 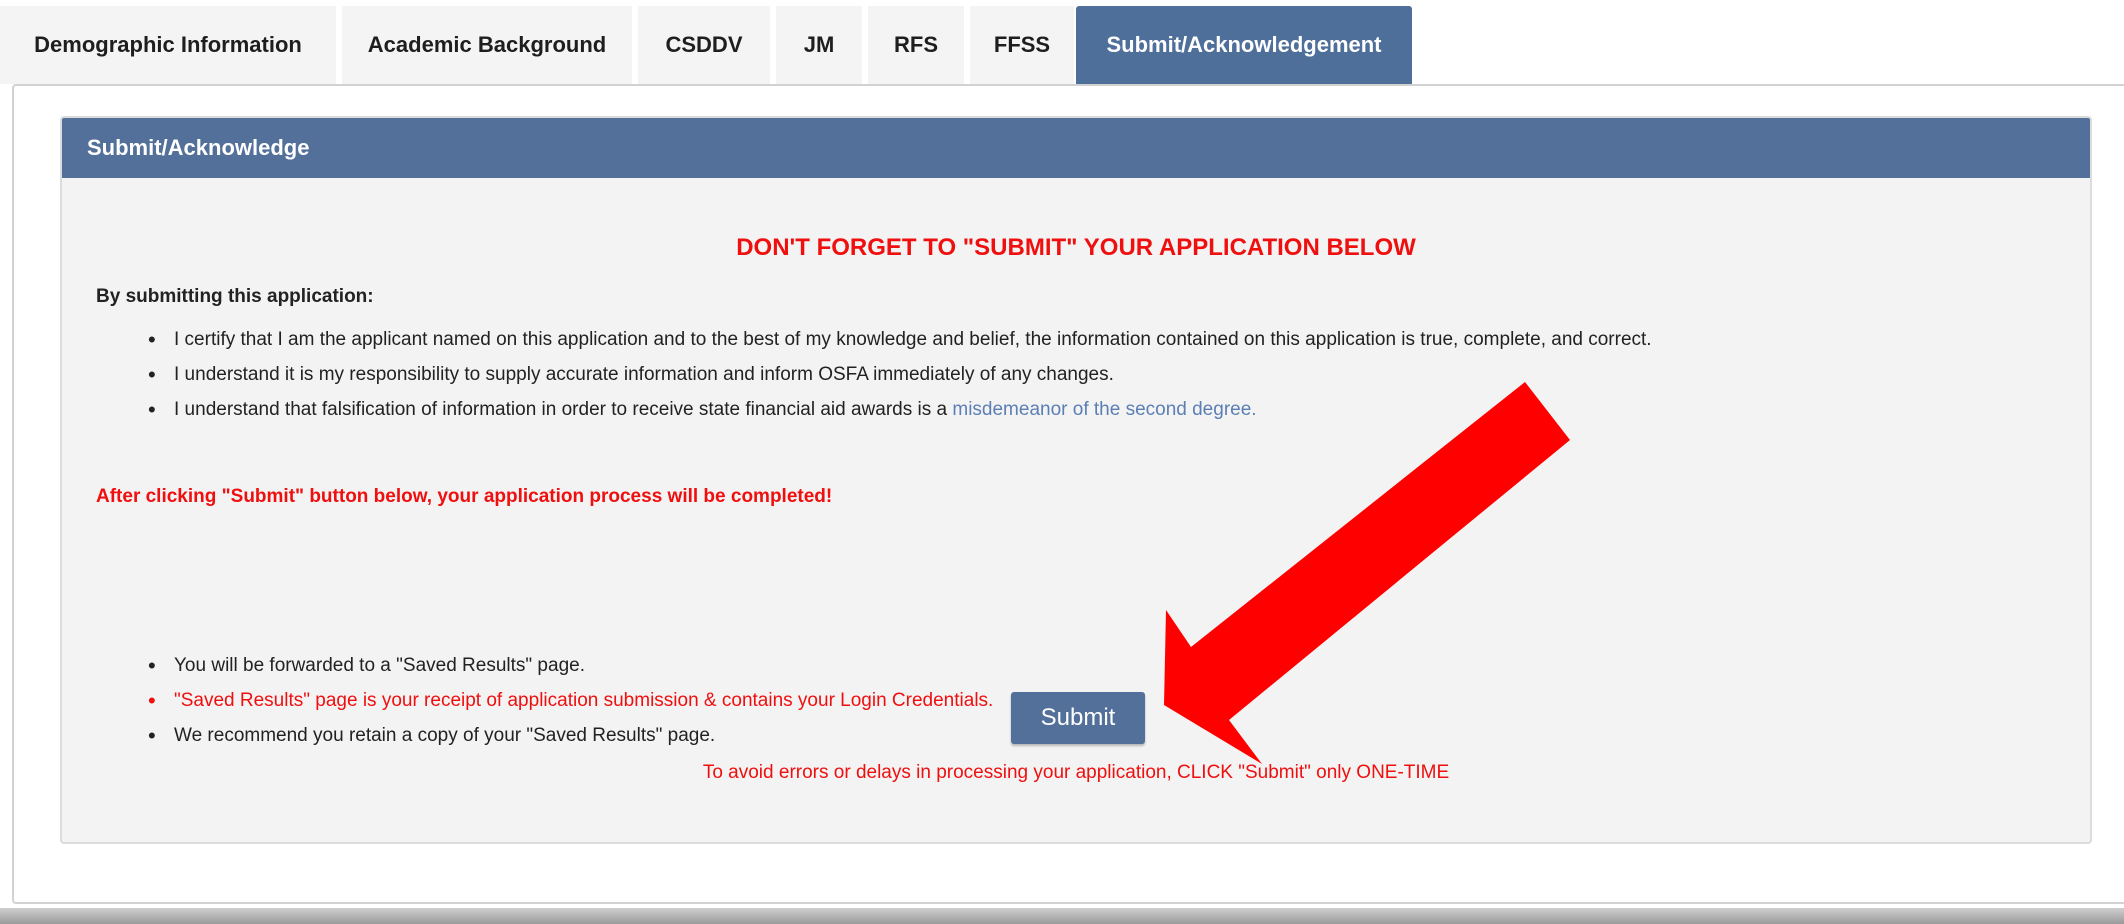 I want to click on by-submitting-heading: By submitting this application:, so click(x=235, y=296).